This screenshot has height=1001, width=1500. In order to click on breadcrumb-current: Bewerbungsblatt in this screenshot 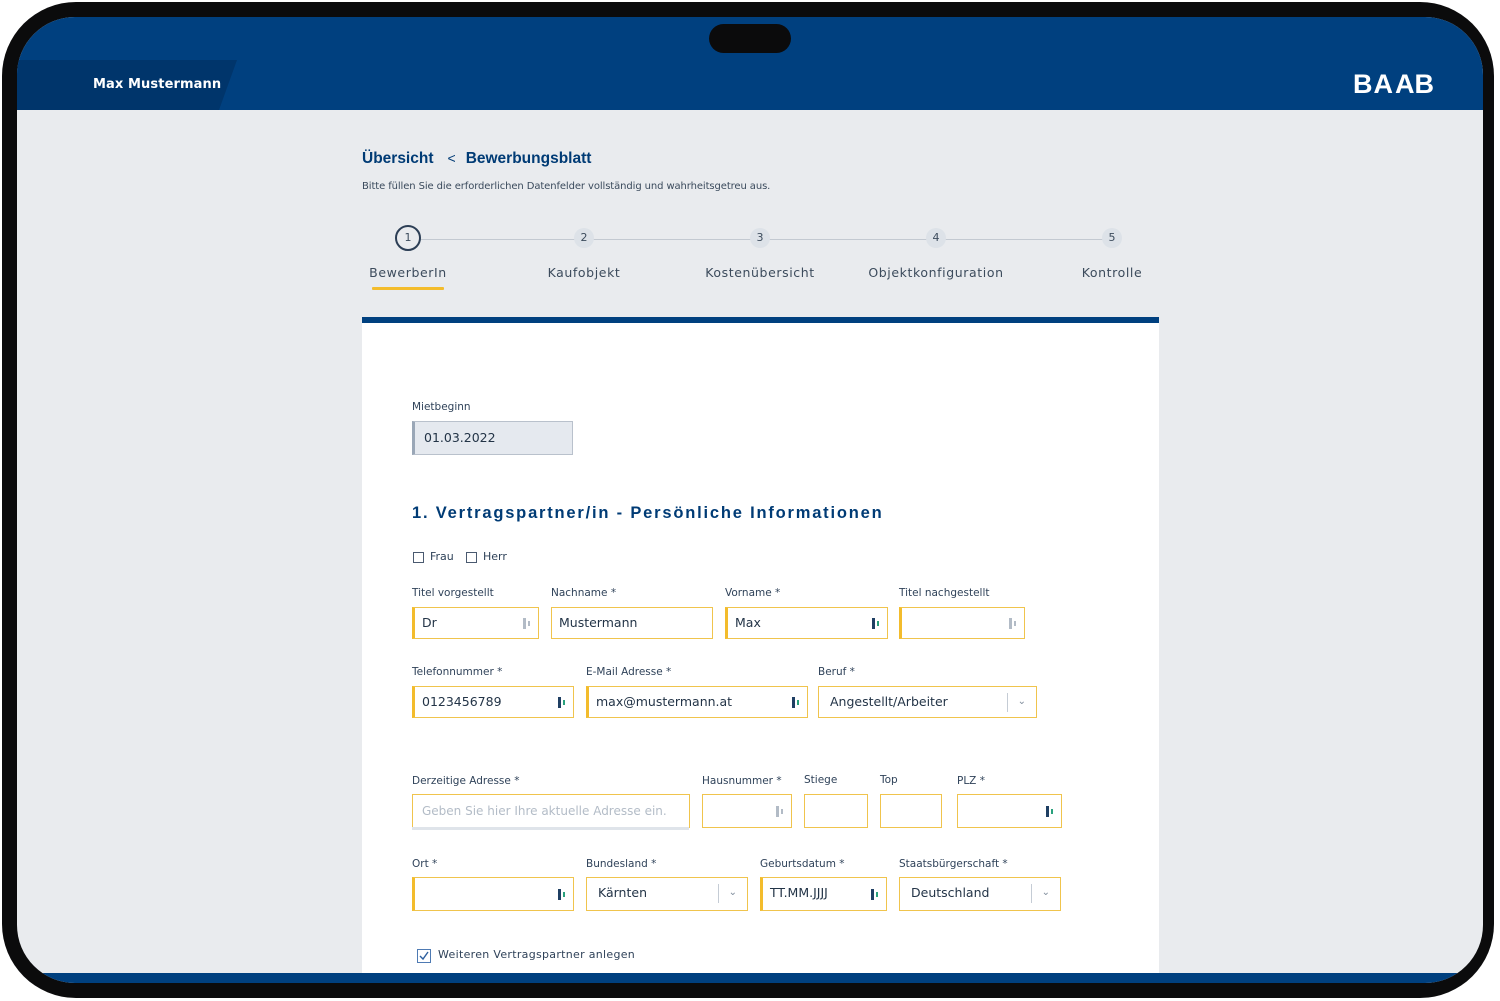, I will do `click(528, 158)`.